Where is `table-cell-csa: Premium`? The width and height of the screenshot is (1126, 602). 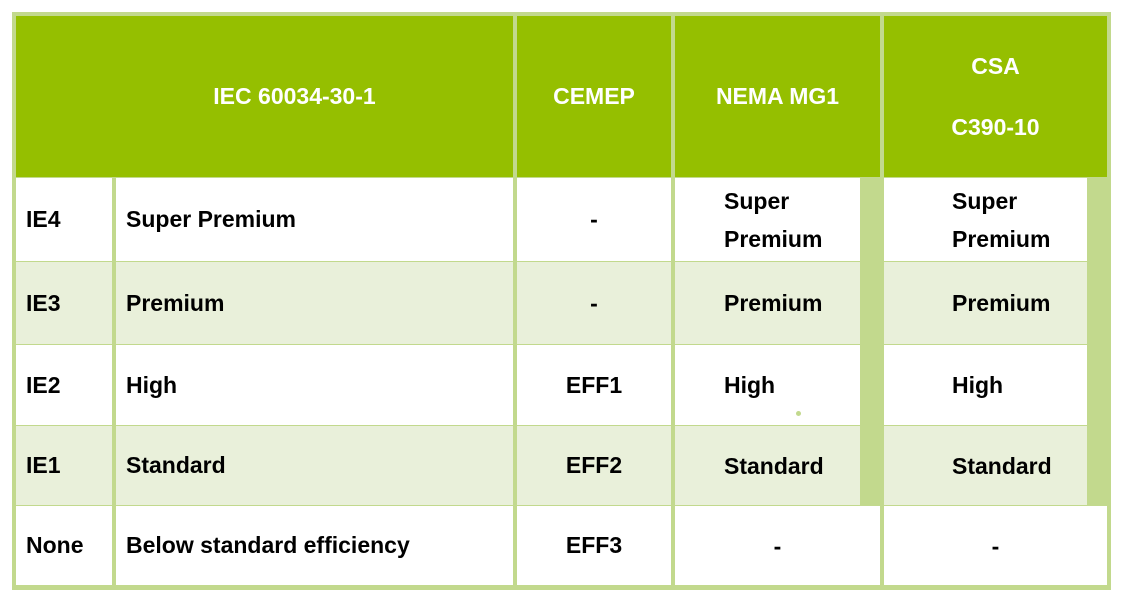 table-cell-csa: Premium is located at coordinates (985, 303).